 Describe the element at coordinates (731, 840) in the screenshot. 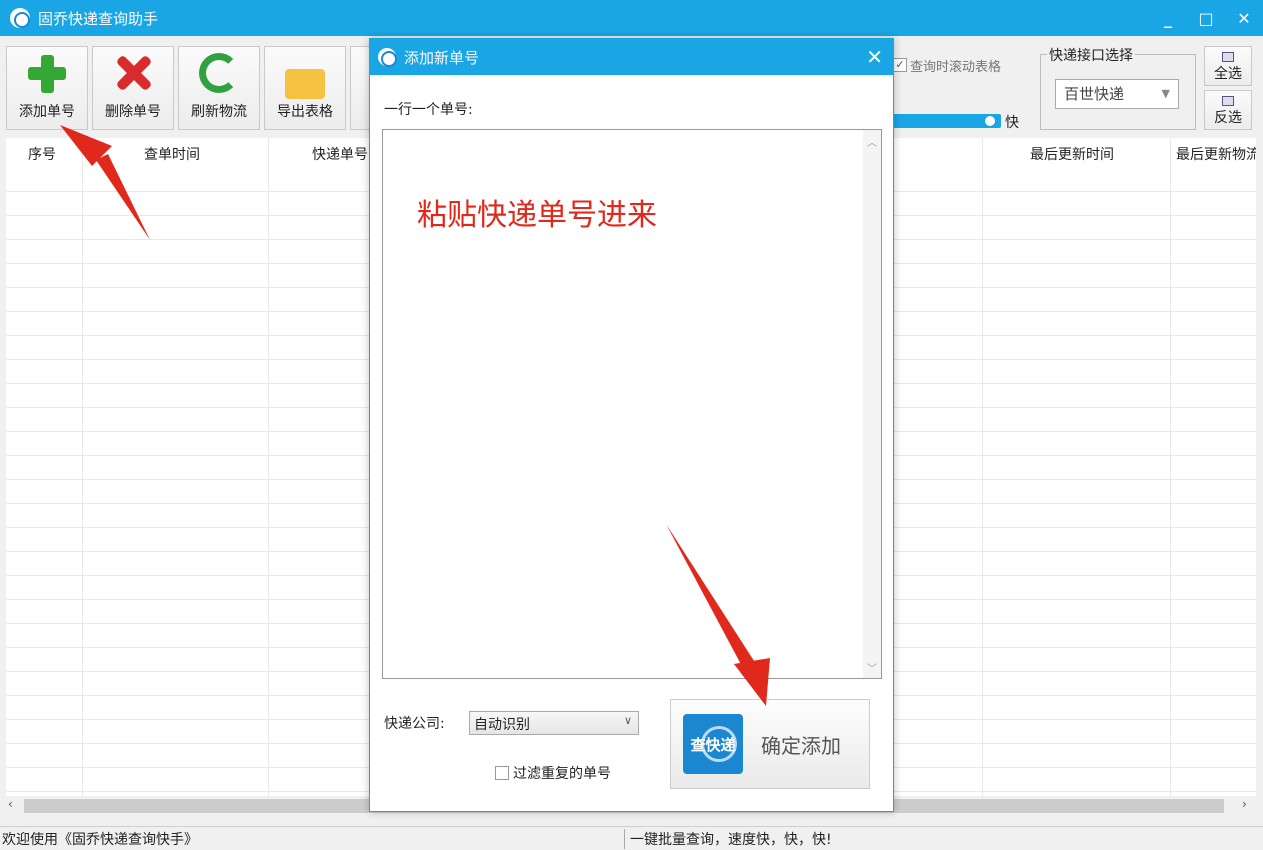

I see `status-slogan: 一键批量查询，速度快，快，快!` at that location.